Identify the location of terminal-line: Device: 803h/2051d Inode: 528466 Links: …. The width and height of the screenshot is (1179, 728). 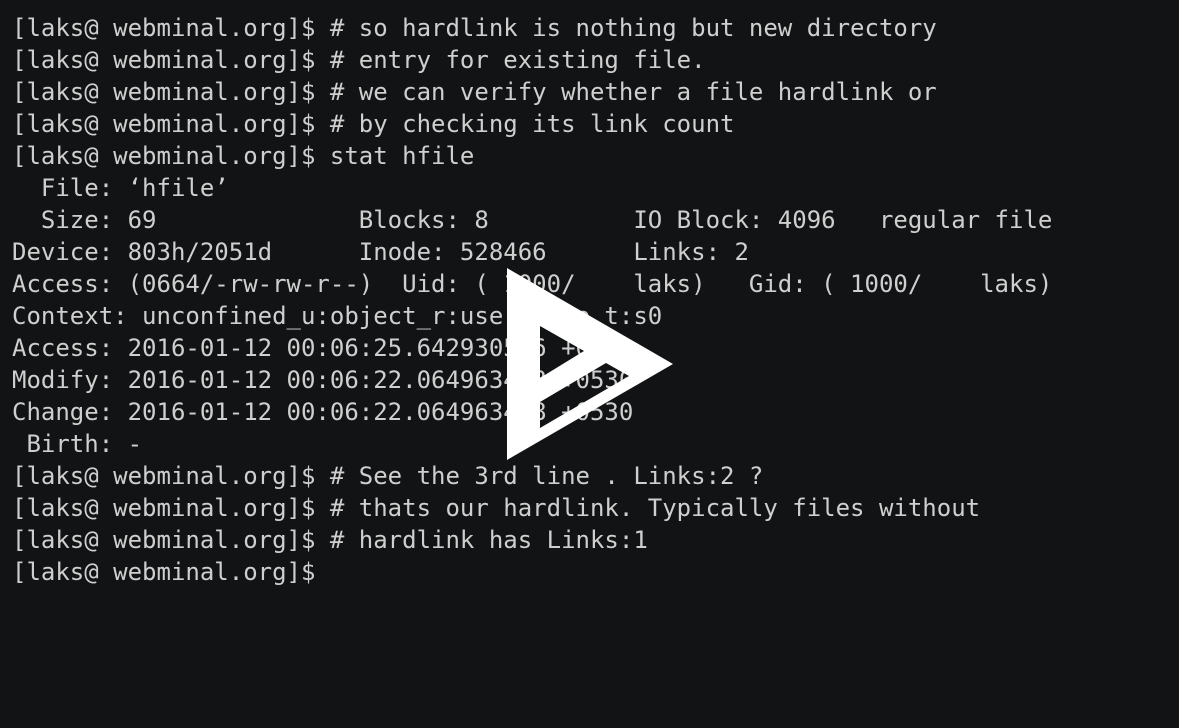
(380, 252).